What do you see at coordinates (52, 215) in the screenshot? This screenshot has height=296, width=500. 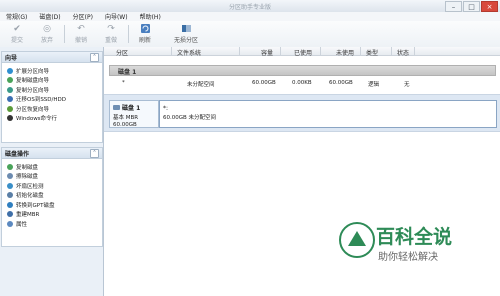 I see `op-rebuild-mbr: 重建MBR` at bounding box center [52, 215].